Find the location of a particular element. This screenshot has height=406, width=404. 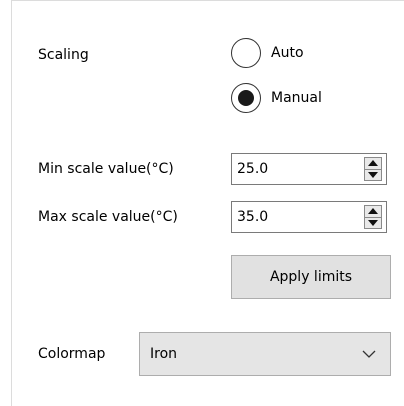

max-scale-spin-buttons is located at coordinates (373, 217).